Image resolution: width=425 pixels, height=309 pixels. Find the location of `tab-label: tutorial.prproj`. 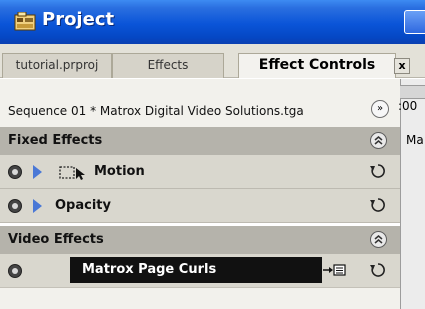

tab-label: tutorial.prproj is located at coordinates (57, 65).